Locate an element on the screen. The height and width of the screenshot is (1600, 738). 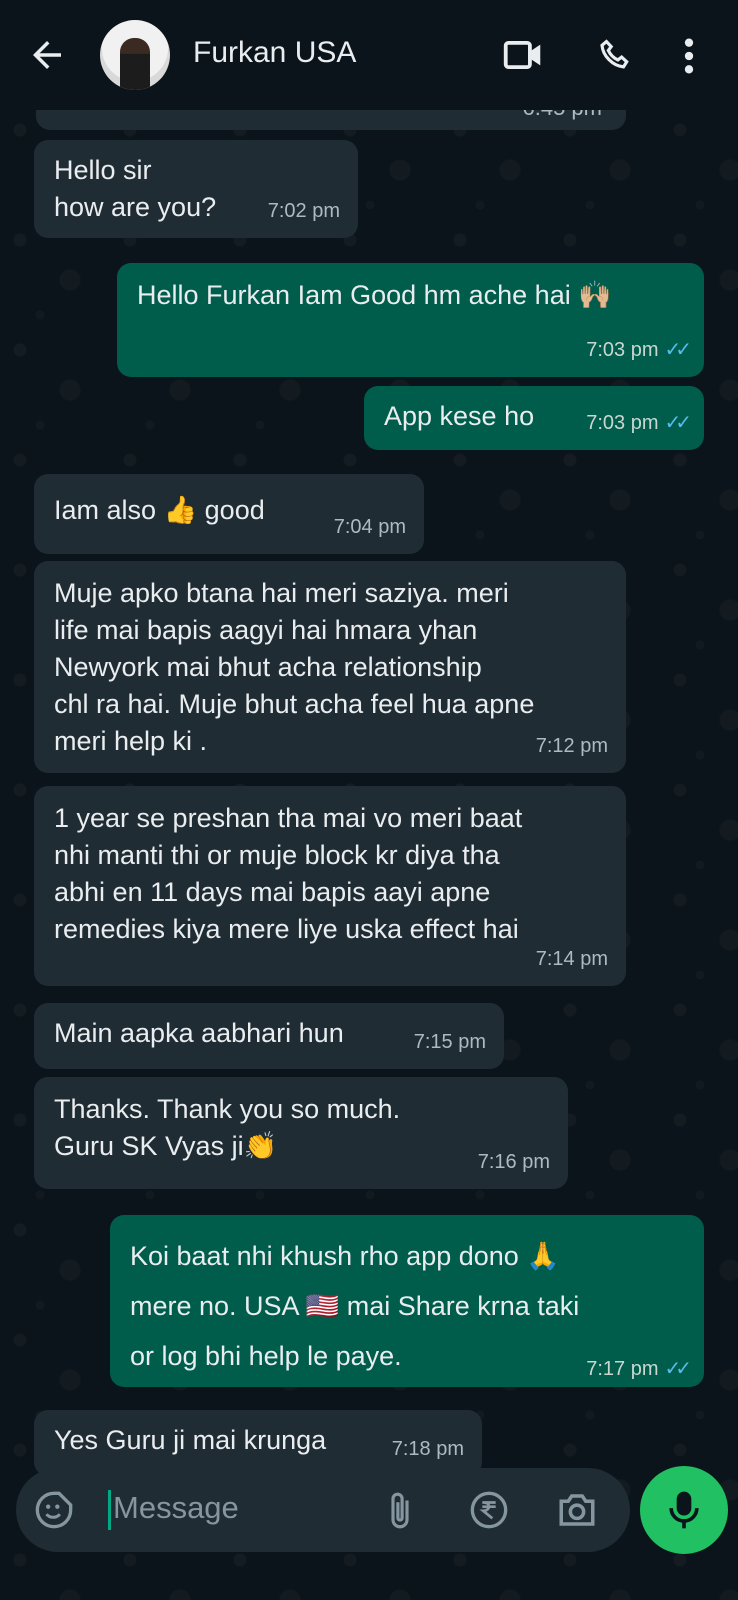
message-time: 7:15 pm is located at coordinates (449, 1042).